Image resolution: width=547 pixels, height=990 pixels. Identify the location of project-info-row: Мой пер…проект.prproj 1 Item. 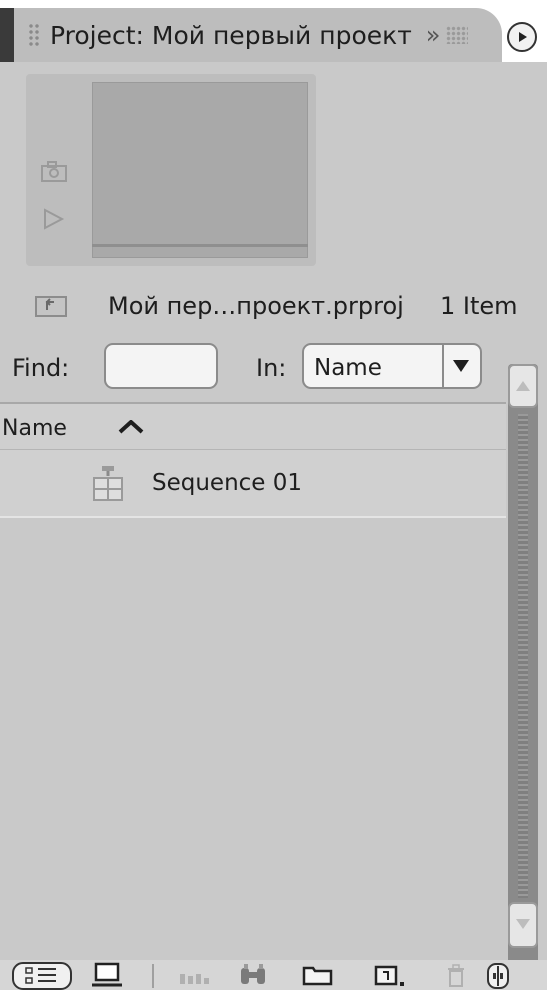
(273, 312).